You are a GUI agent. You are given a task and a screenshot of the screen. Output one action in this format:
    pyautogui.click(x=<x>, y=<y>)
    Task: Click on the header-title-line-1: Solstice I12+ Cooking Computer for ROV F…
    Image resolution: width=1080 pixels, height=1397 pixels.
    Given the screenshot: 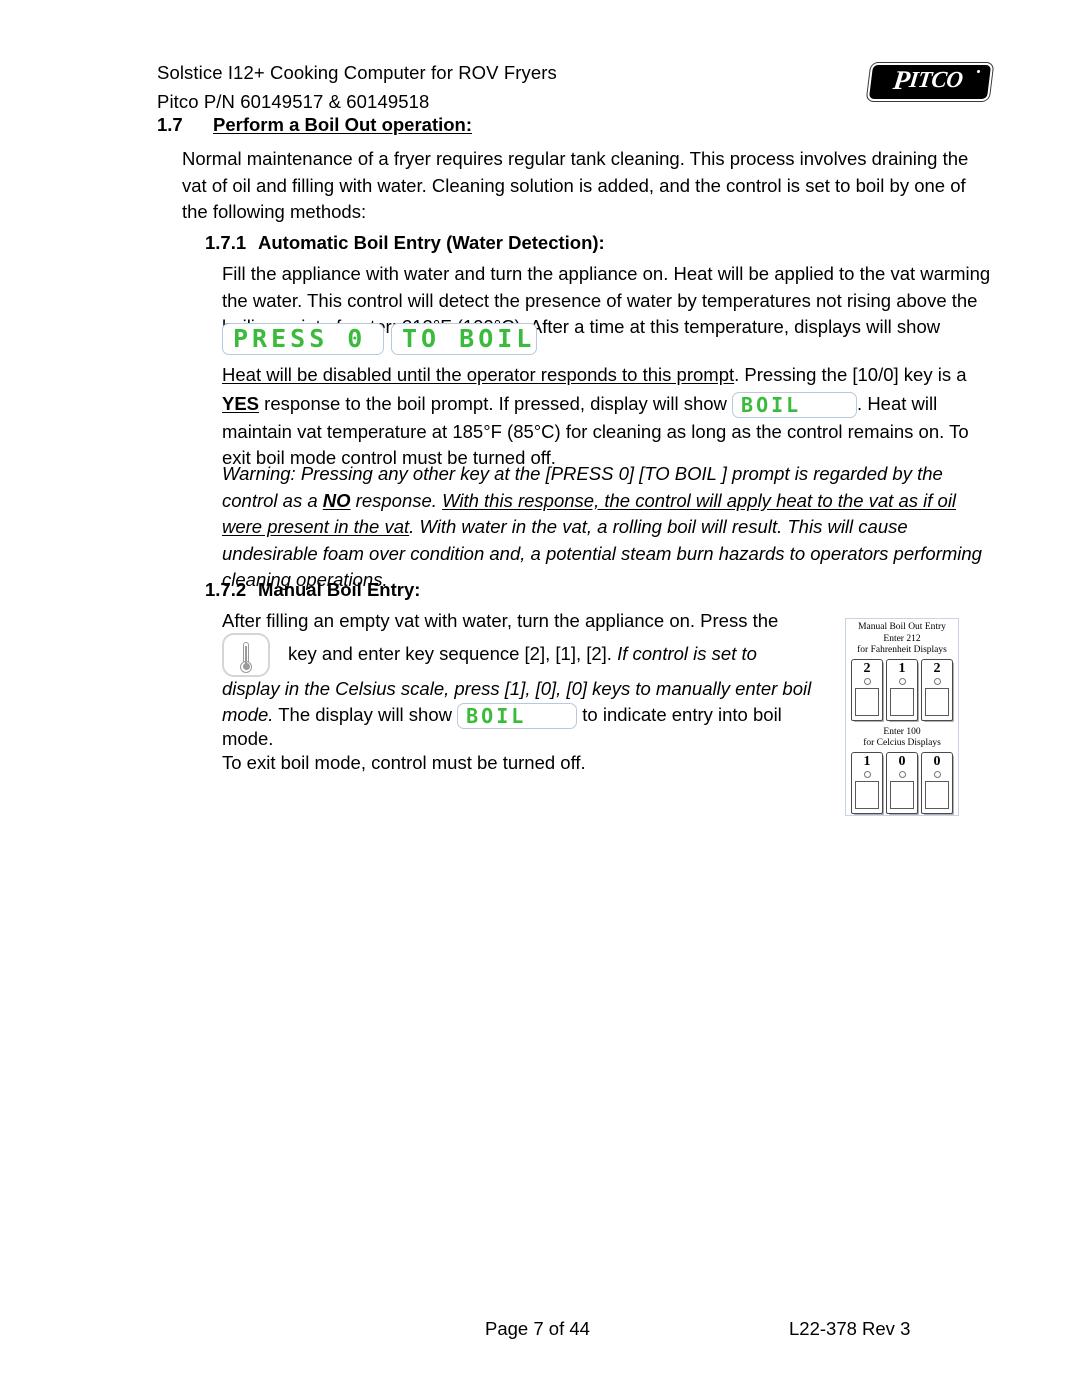 What is the action you would take?
    pyautogui.click(x=357, y=72)
    